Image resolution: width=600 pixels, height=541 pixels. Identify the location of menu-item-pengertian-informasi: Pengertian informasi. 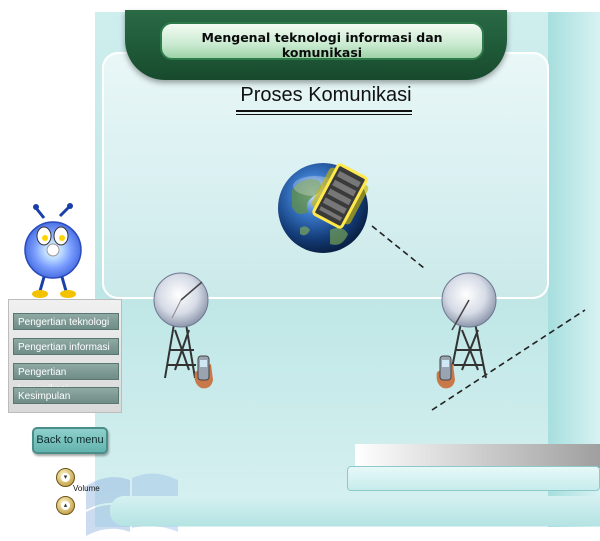
(66, 346).